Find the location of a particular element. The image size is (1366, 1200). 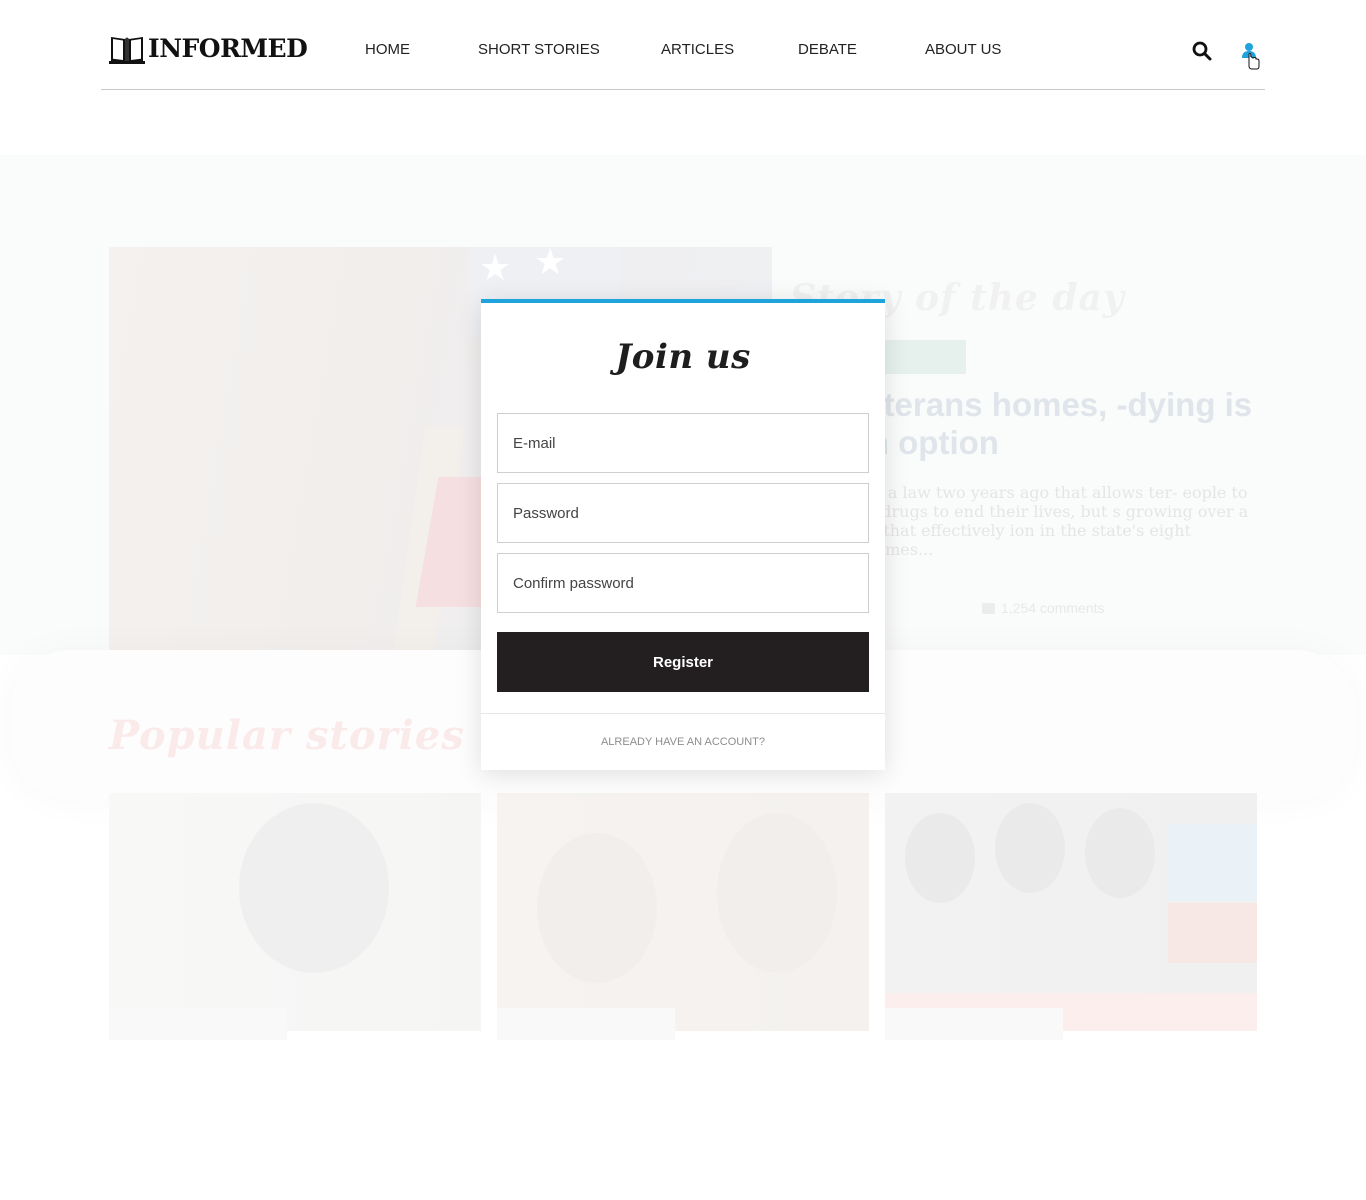

register-button: Register is located at coordinates (683, 662).